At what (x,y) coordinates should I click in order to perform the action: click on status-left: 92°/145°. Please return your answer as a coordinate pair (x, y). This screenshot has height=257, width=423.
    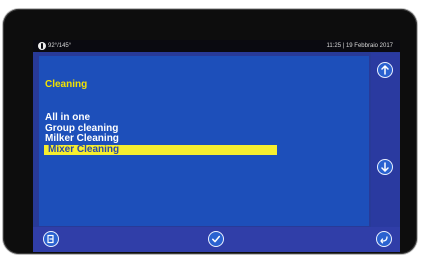
    Looking at the image, I should click on (54, 46).